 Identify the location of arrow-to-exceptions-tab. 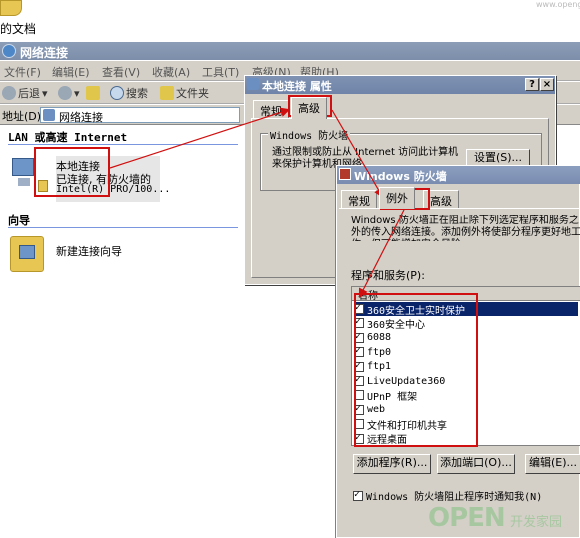
(357, 154).